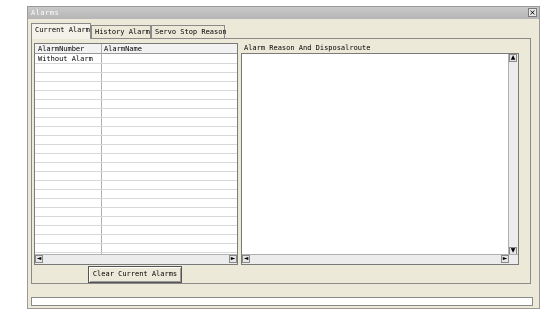 The height and width of the screenshot is (311, 548). What do you see at coordinates (513, 58) in the screenshot?
I see `scroll-up-arrow-icon: ▲` at bounding box center [513, 58].